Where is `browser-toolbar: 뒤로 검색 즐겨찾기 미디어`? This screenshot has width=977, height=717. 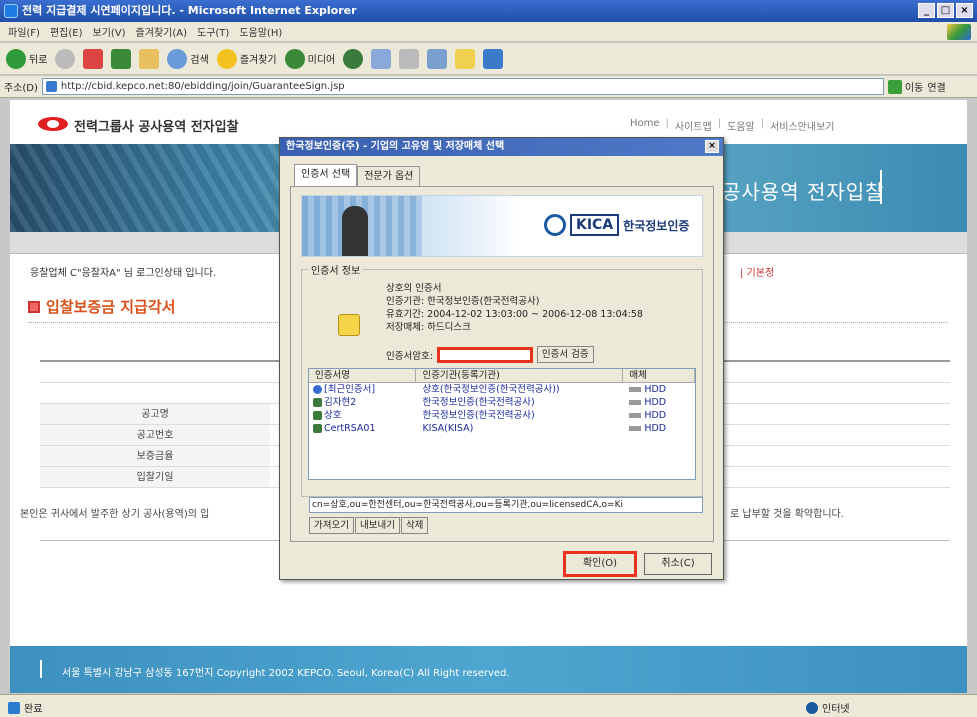
browser-toolbar: 뒤로 검색 즐겨찾기 미디어 is located at coordinates (488, 59).